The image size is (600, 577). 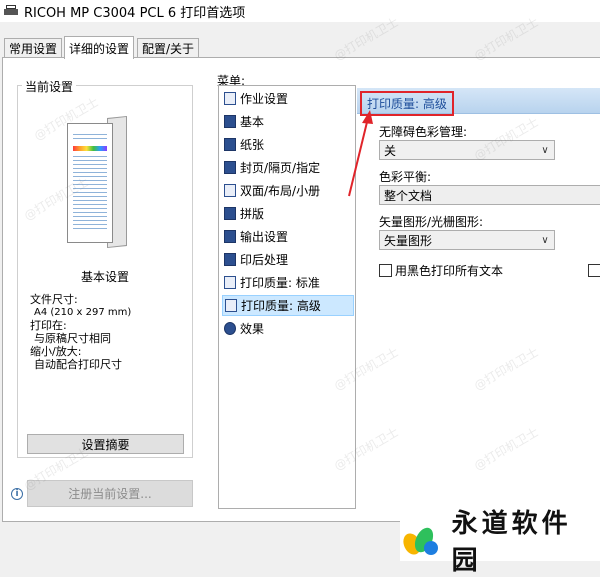 I want to click on menu-item-output-settings: 输出设置, so click(x=288, y=236).